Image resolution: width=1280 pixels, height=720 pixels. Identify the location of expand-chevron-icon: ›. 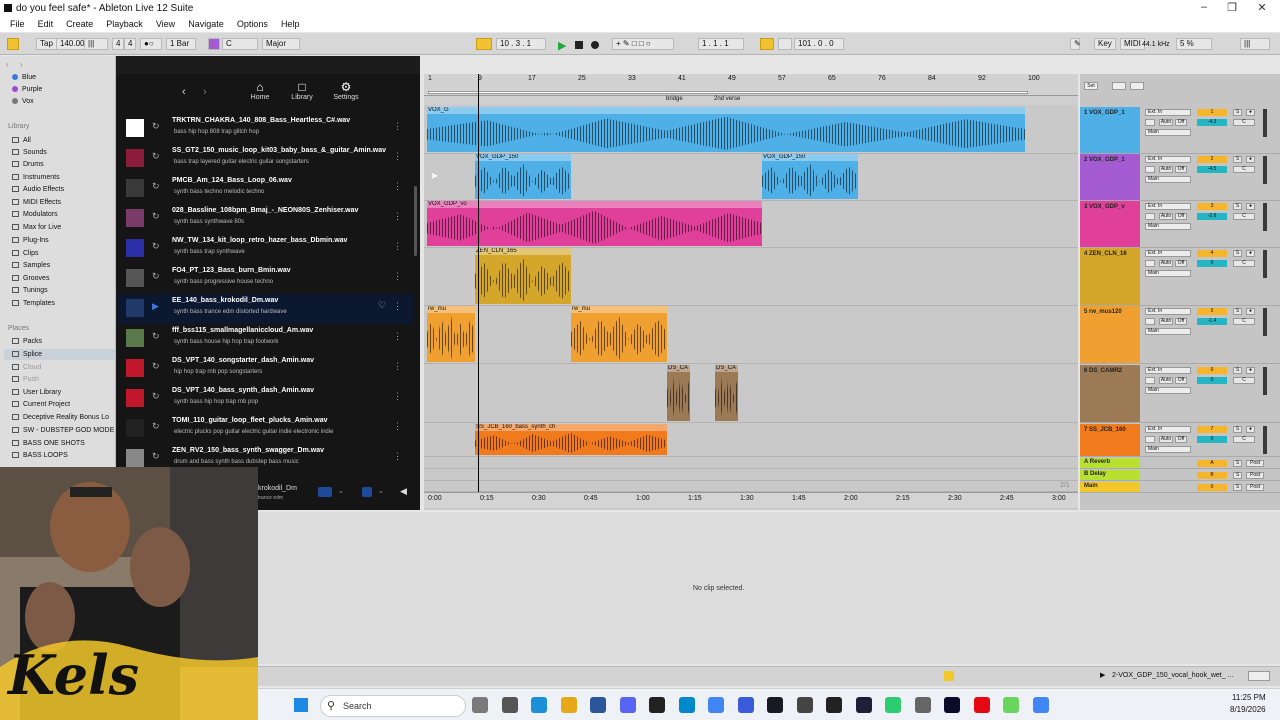
(21, 64).